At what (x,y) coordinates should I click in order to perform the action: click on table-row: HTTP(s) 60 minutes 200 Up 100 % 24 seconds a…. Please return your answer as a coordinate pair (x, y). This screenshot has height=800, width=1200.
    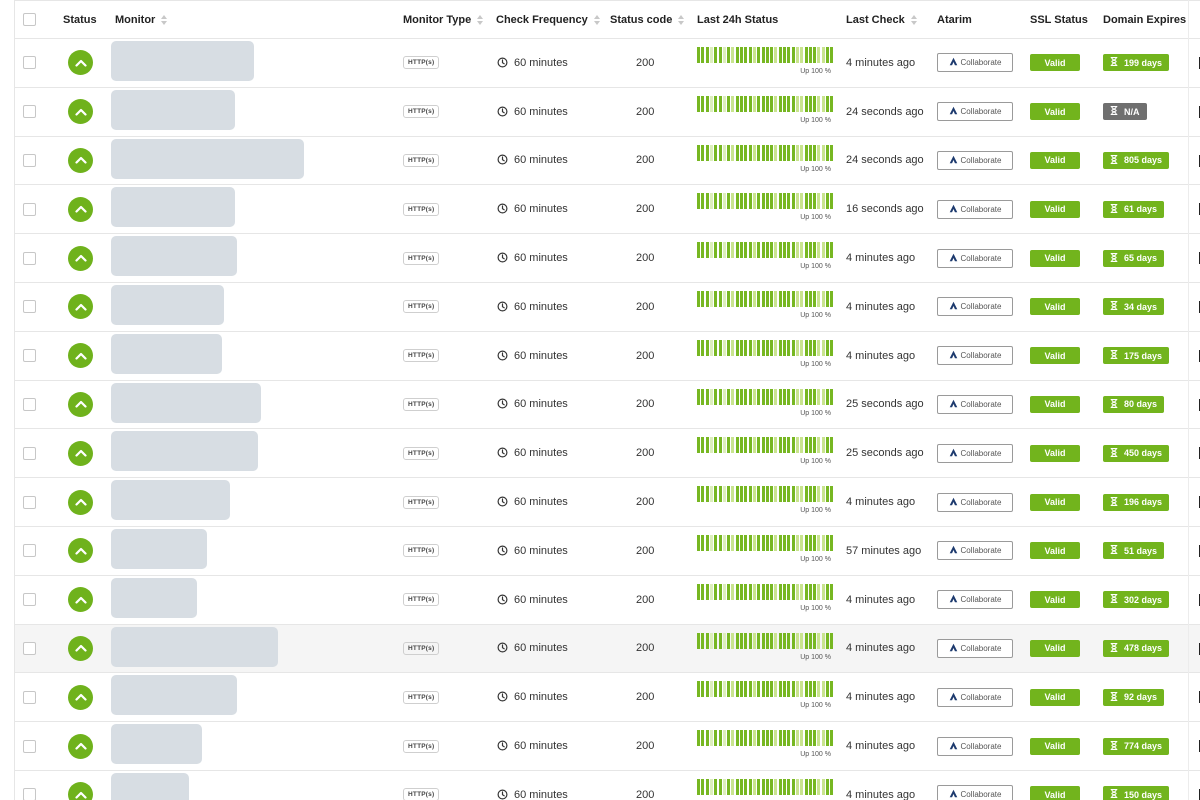
    Looking at the image, I should click on (607, 112).